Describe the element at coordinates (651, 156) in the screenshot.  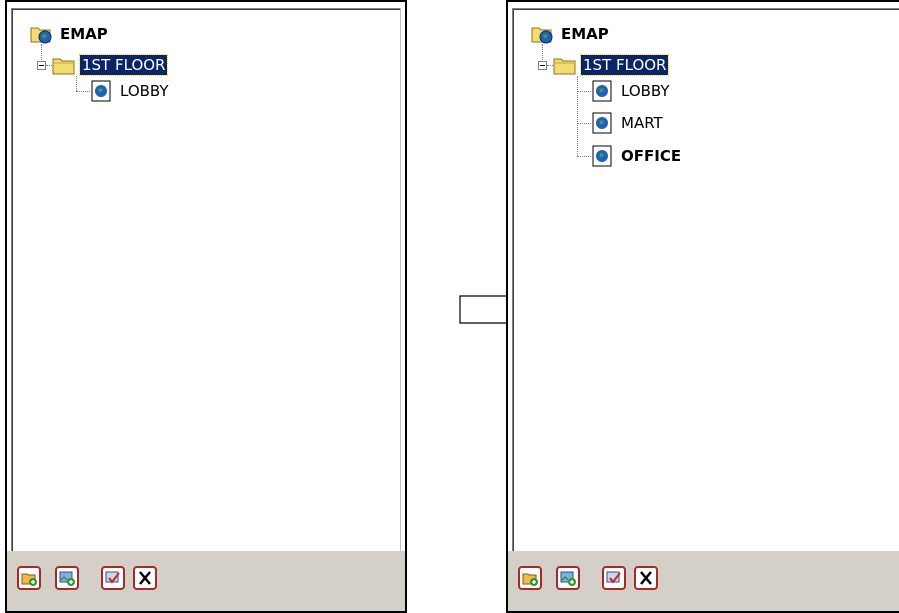
I see `map-label: OFFICE` at that location.